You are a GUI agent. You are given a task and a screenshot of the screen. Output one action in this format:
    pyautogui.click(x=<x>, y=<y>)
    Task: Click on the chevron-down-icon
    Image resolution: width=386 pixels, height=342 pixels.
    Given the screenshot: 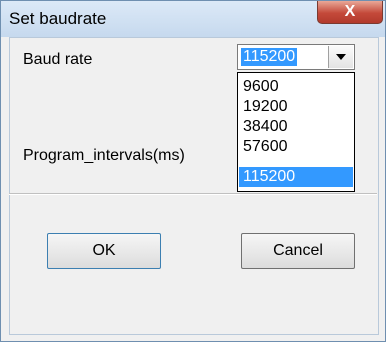 What is the action you would take?
    pyautogui.click(x=341, y=57)
    